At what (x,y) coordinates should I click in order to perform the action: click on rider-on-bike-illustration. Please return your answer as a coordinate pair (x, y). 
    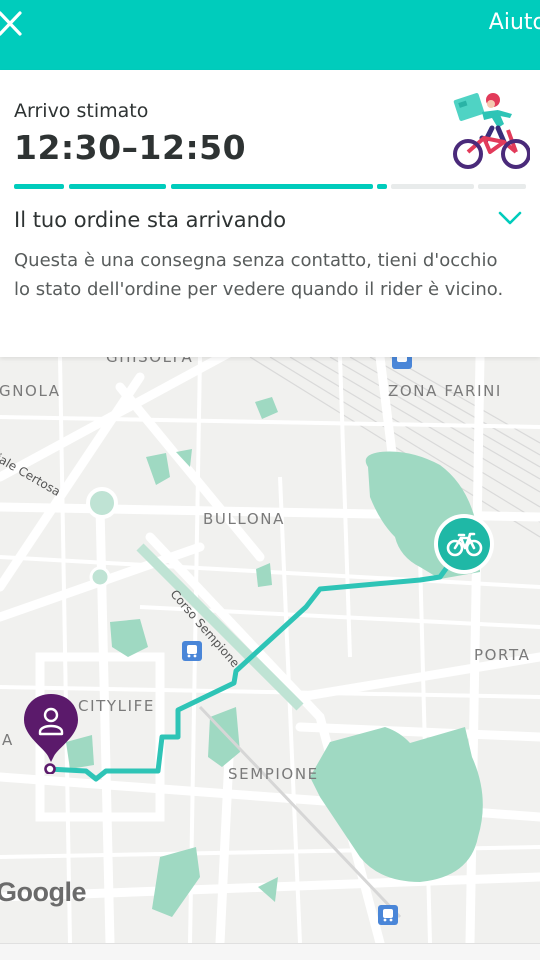
    Looking at the image, I should click on (491, 131).